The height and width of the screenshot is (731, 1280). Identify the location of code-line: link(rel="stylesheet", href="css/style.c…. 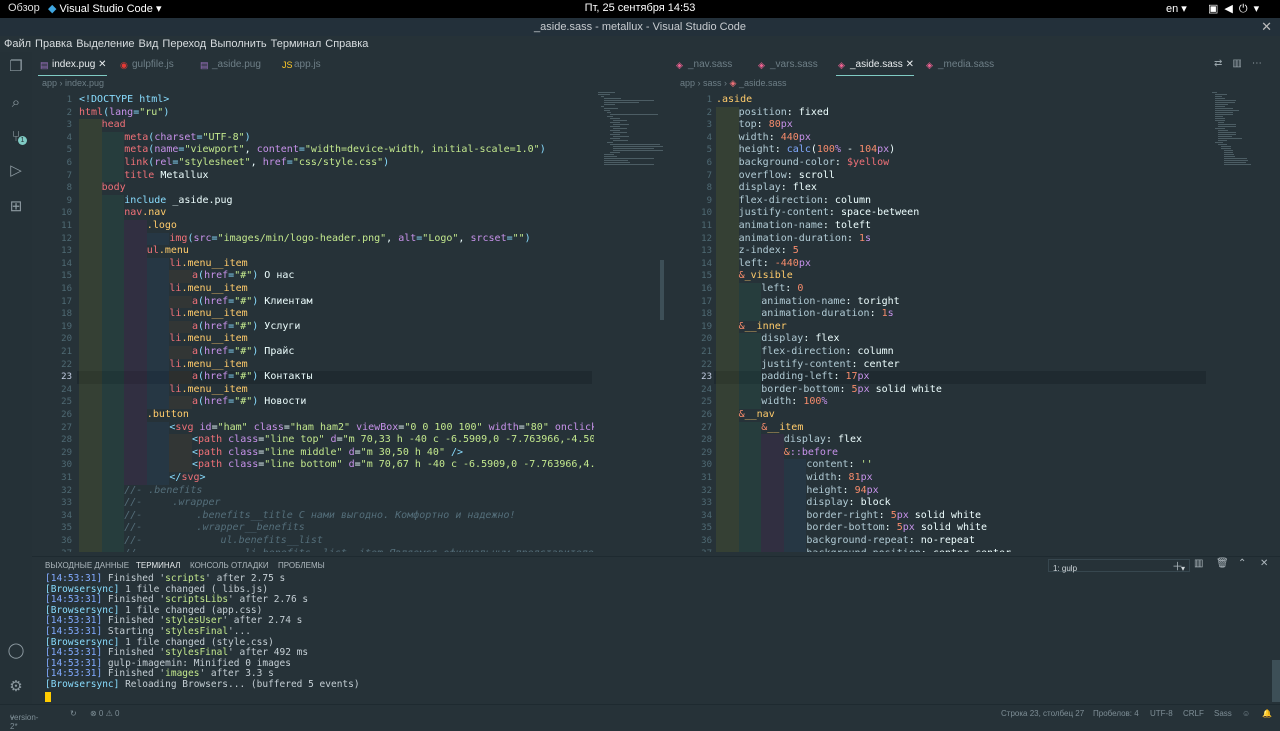
(256, 163).